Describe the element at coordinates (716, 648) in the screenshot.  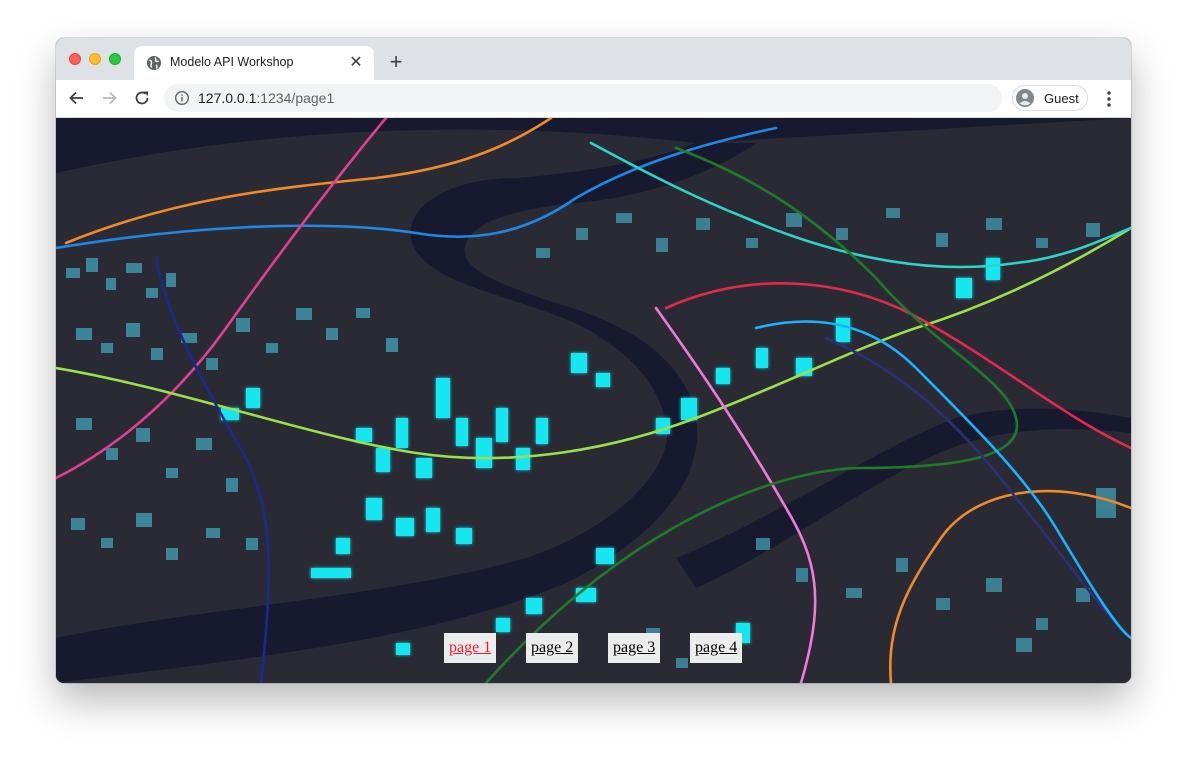
I see `nav-link-page-4: page 4` at that location.